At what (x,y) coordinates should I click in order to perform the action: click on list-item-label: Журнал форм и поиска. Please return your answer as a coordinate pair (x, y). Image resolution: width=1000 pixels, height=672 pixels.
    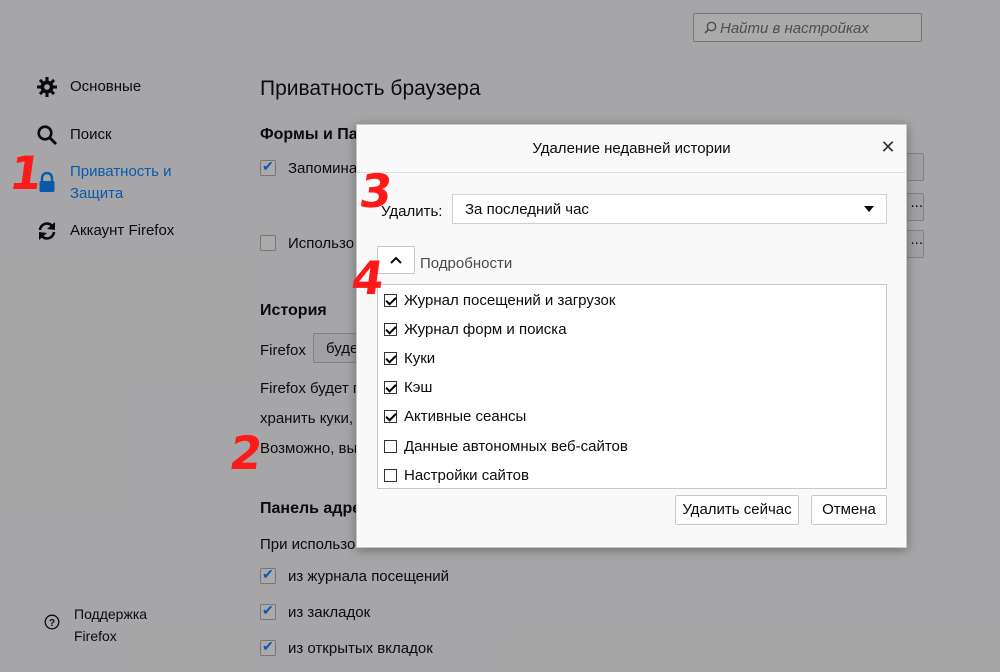
    Looking at the image, I should click on (485, 329).